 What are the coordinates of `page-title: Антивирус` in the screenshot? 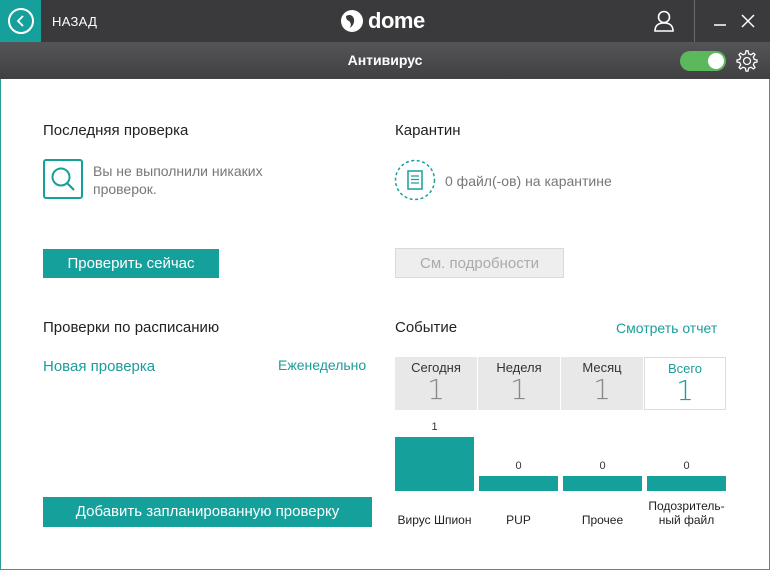 It's located at (385, 60).